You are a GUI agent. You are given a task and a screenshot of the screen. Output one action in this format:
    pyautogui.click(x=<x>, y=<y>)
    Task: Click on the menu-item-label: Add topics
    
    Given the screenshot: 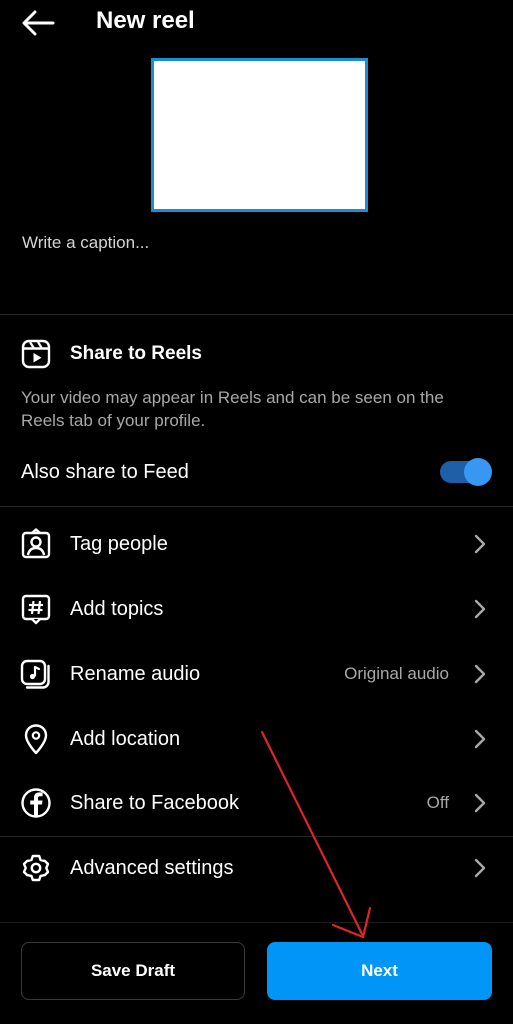 What is the action you would take?
    pyautogui.click(x=117, y=609)
    